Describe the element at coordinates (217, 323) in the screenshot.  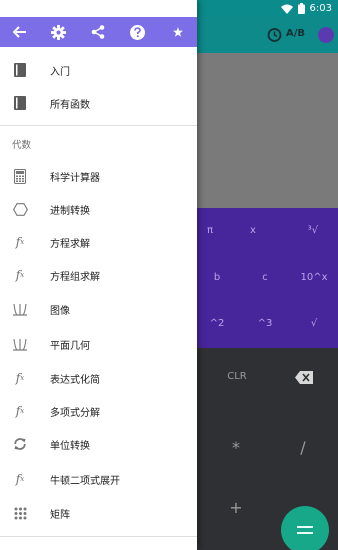
I see `sci-key: ^2` at that location.